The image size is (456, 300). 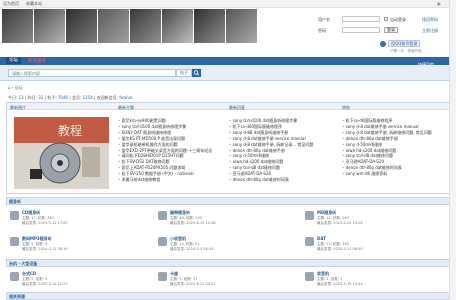 What do you see at coordinates (45, 284) in the screenshot?
I see `forum-last-post: 最后发表: 2025-3-14 12:23` at bounding box center [45, 284].